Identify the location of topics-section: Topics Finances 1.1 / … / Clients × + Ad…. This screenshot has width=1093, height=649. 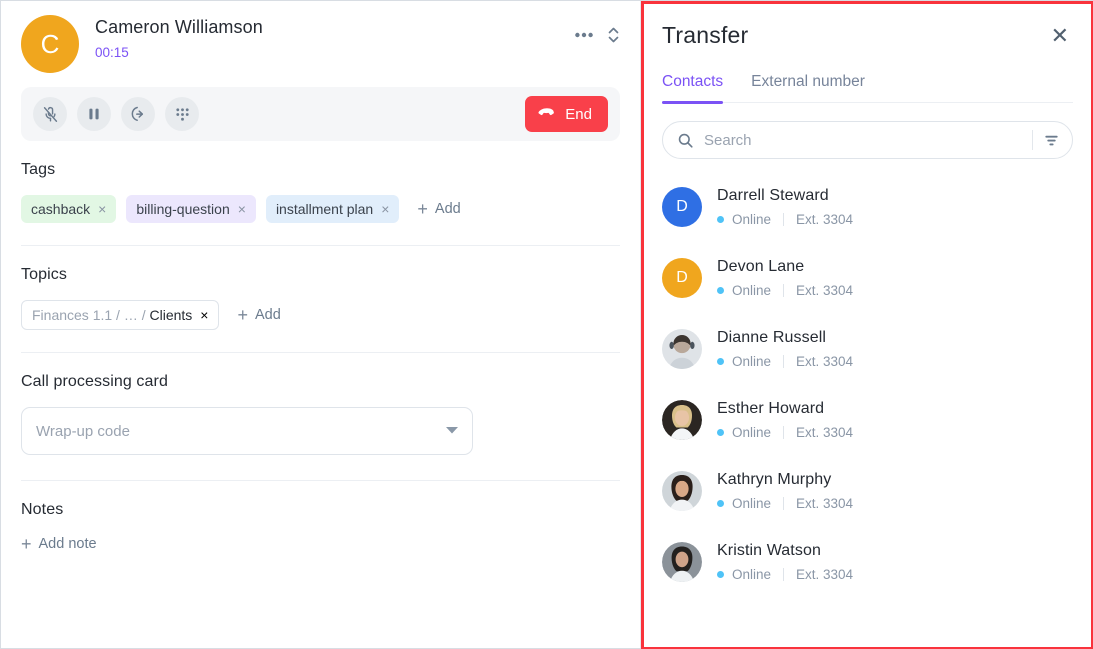
(320, 288).